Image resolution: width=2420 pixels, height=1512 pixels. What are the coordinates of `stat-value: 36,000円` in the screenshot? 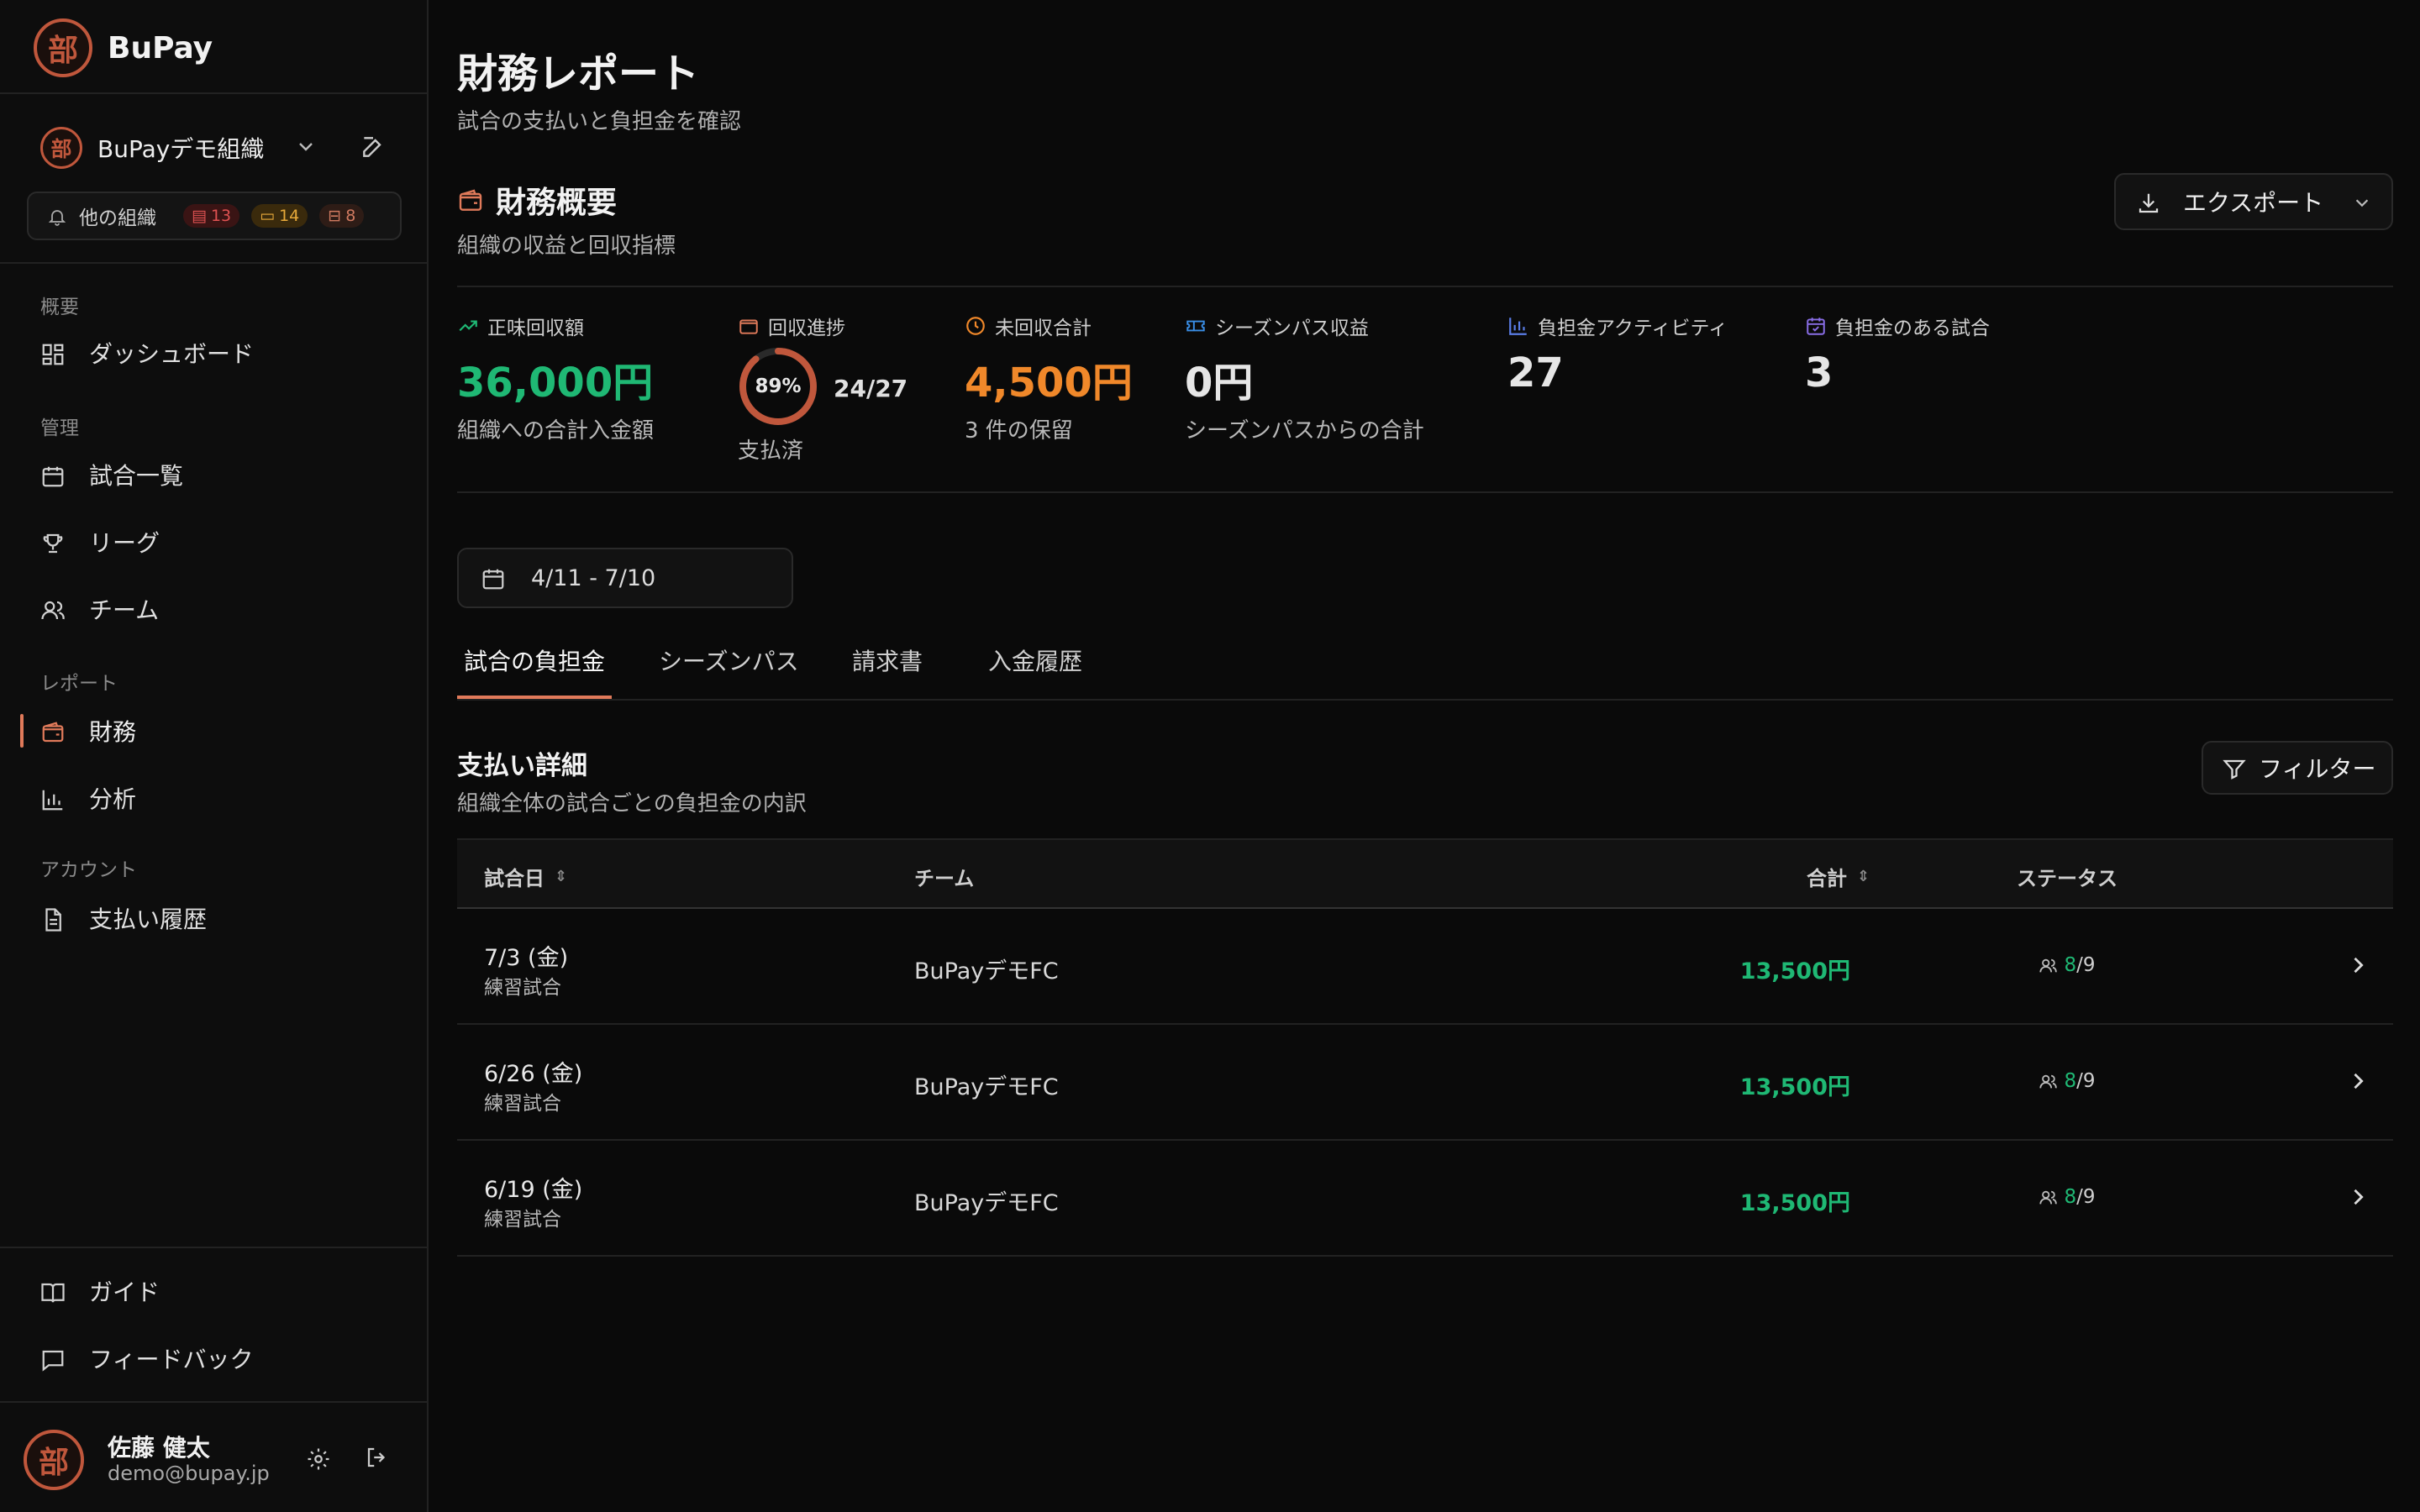 It's located at (555, 383).